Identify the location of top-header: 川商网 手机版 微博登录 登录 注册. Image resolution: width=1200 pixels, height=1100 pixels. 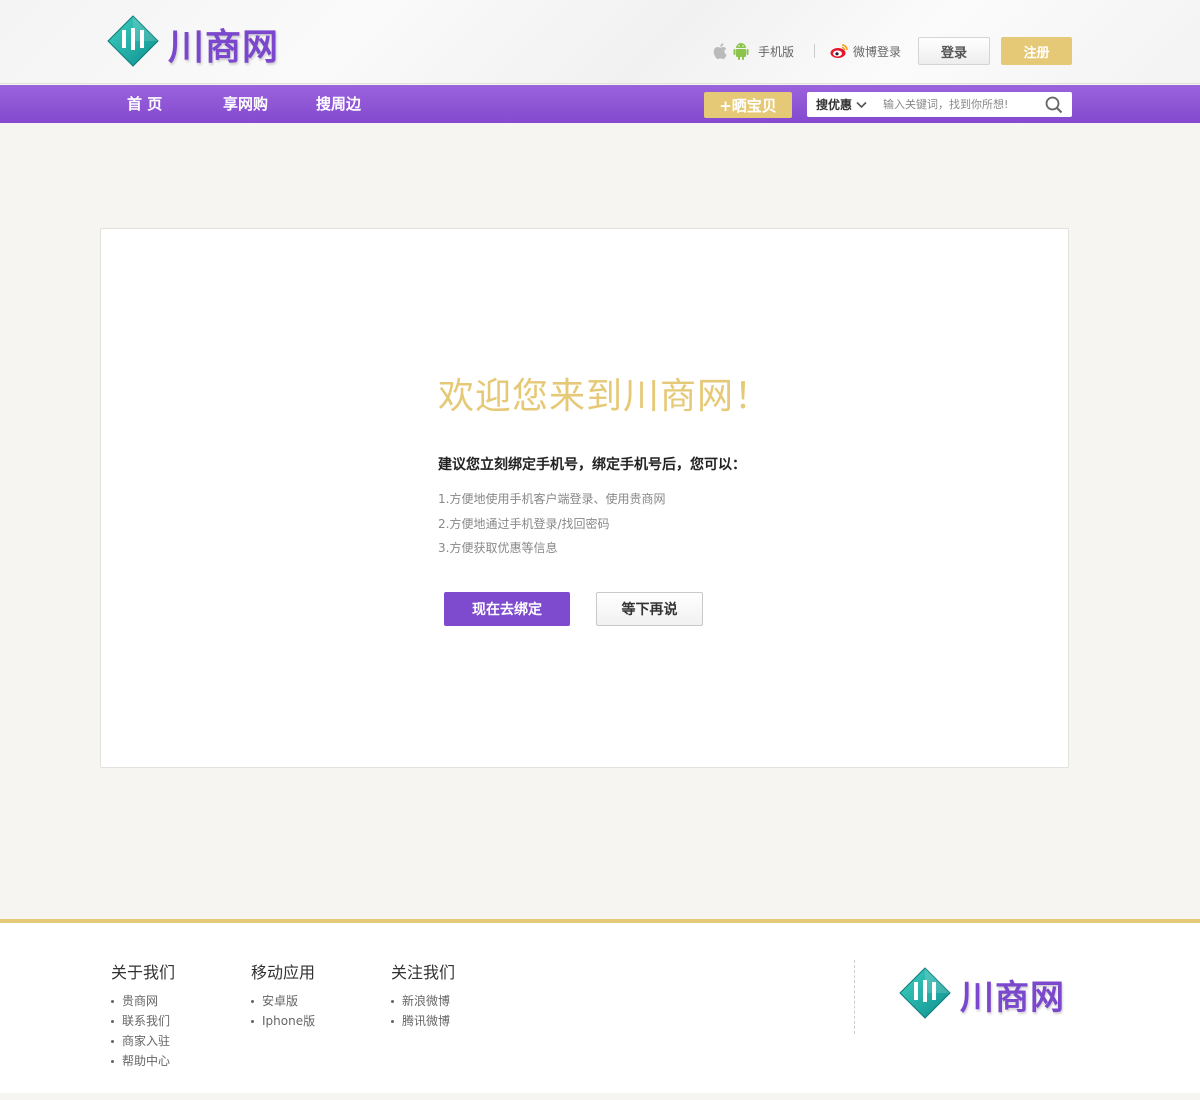
(600, 42).